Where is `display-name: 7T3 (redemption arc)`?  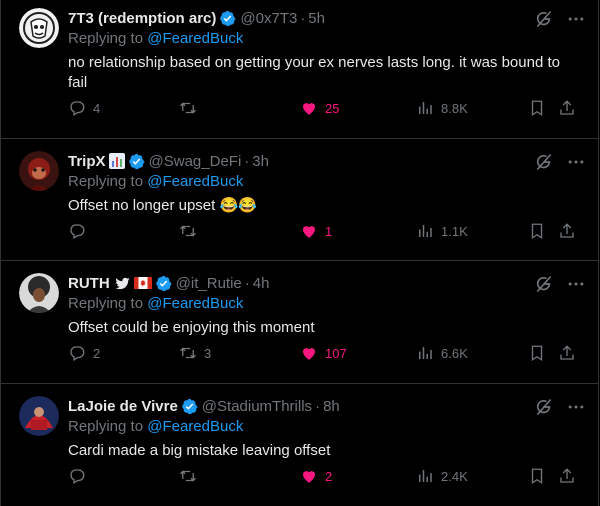
display-name: 7T3 (redemption arc) is located at coordinates (142, 18).